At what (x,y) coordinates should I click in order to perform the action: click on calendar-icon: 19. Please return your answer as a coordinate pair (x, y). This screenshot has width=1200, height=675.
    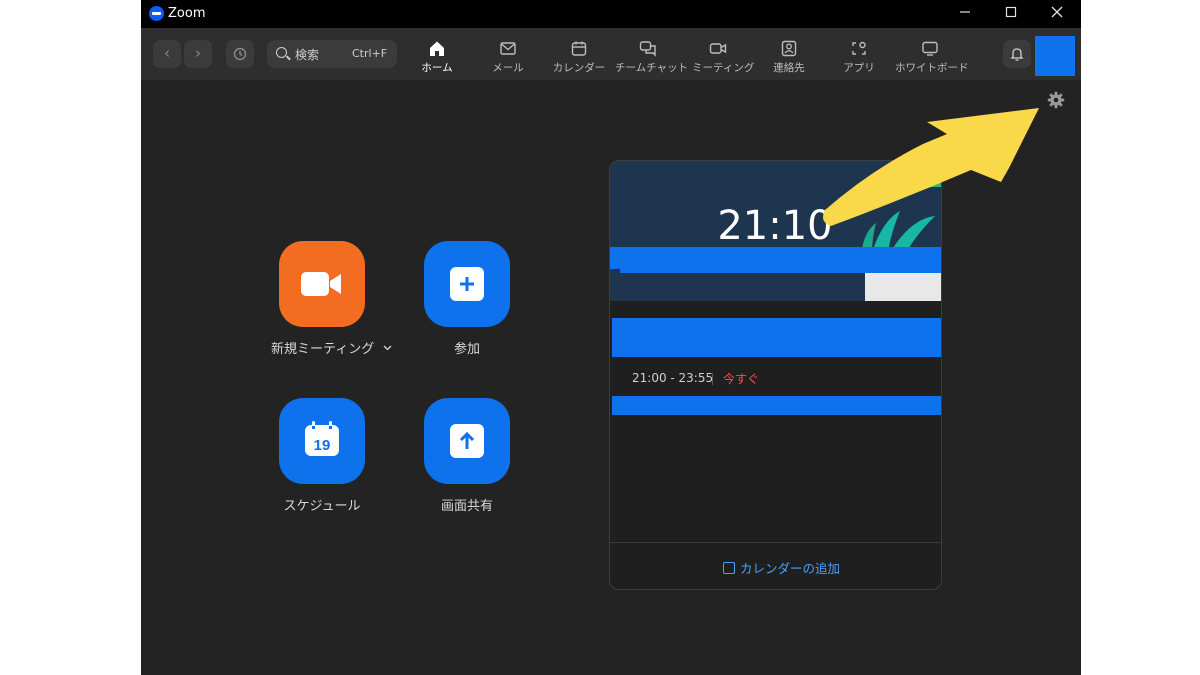
    Looking at the image, I should click on (322, 438).